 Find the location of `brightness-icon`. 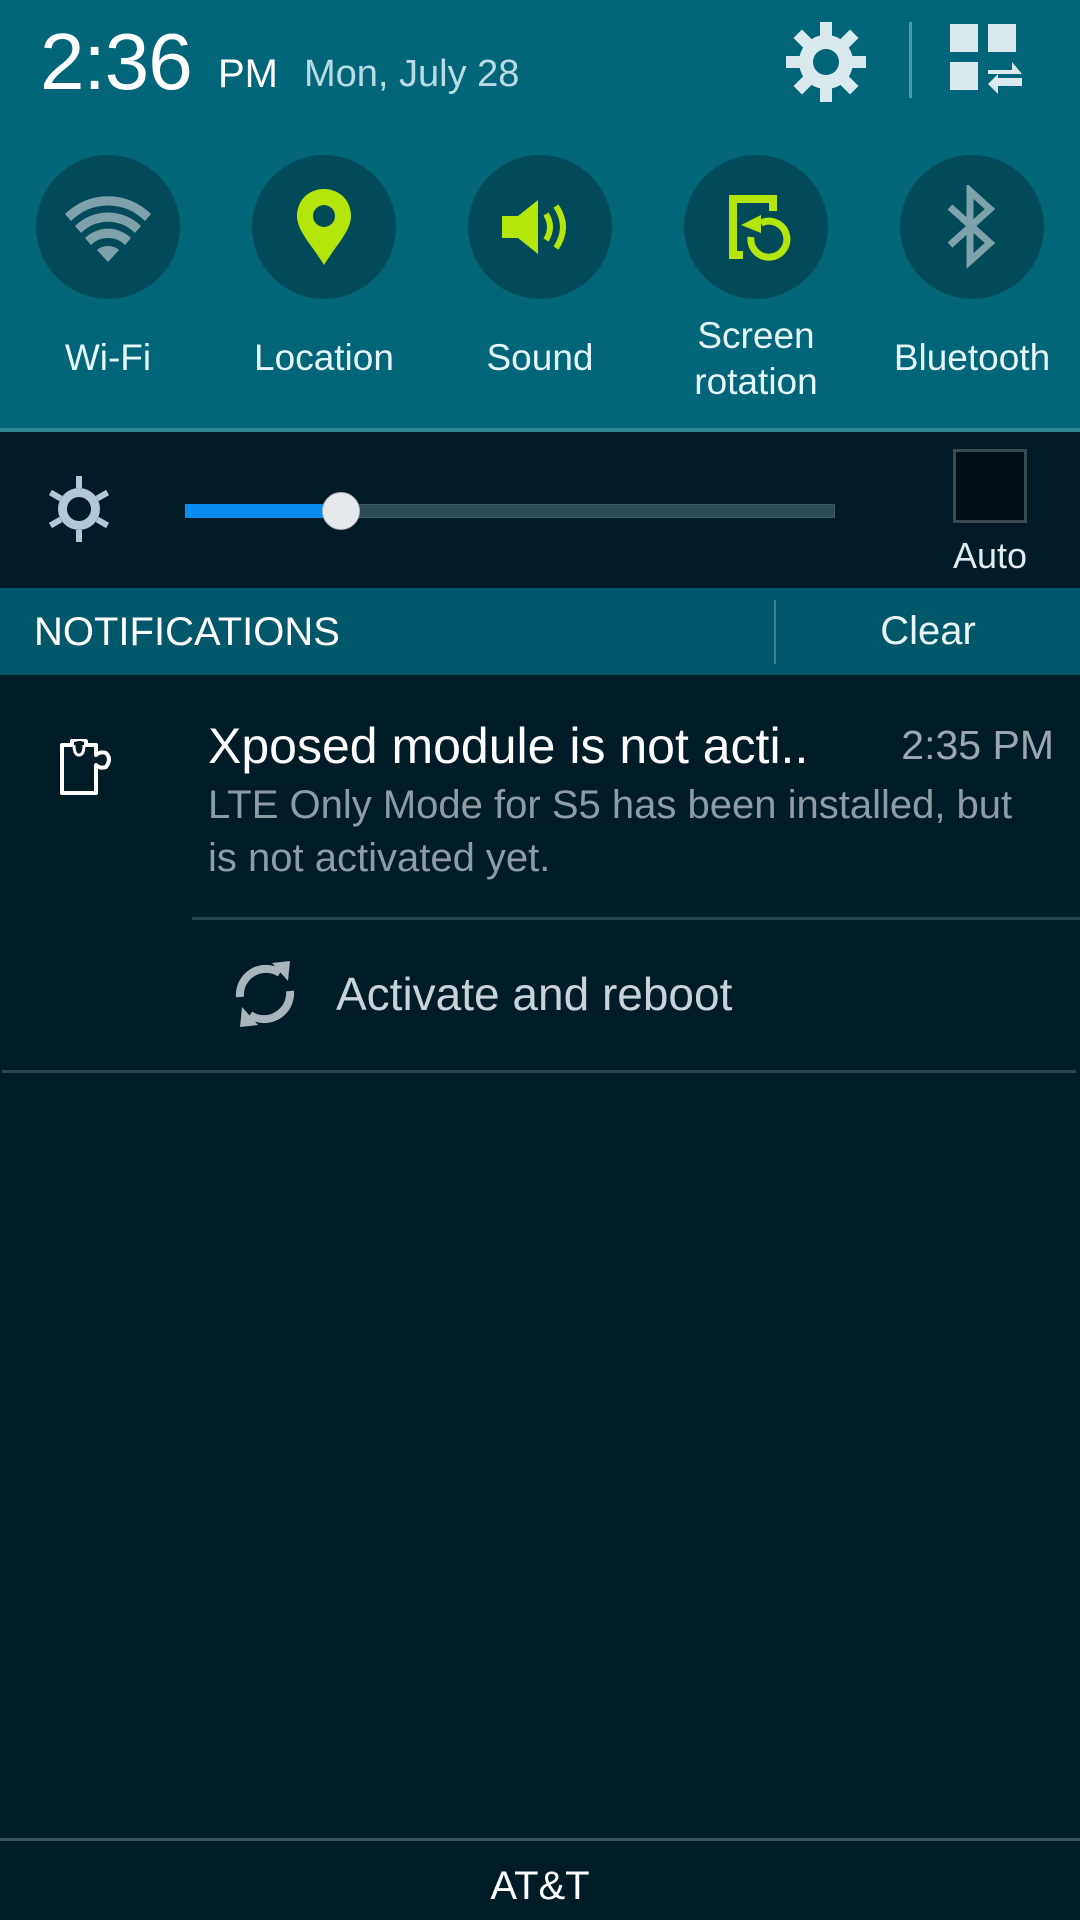

brightness-icon is located at coordinates (79, 509).